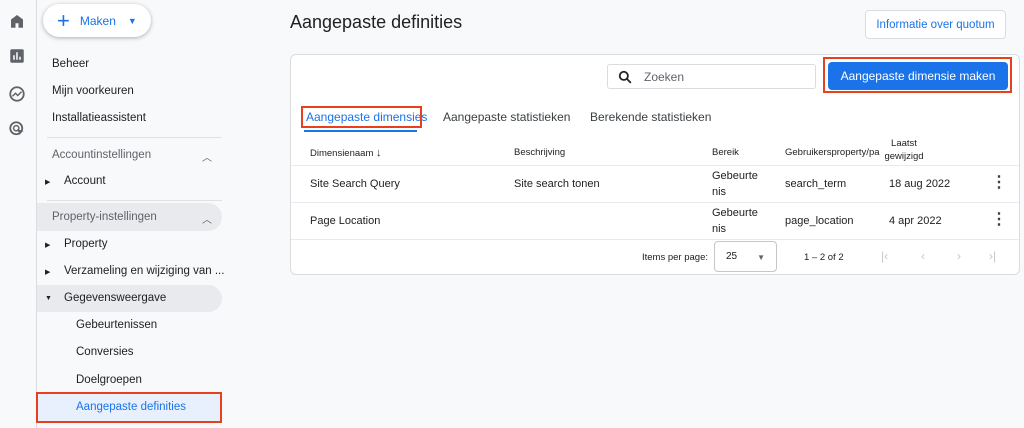 This screenshot has width=1024, height=428. I want to click on explore-icon, so click(17, 94).